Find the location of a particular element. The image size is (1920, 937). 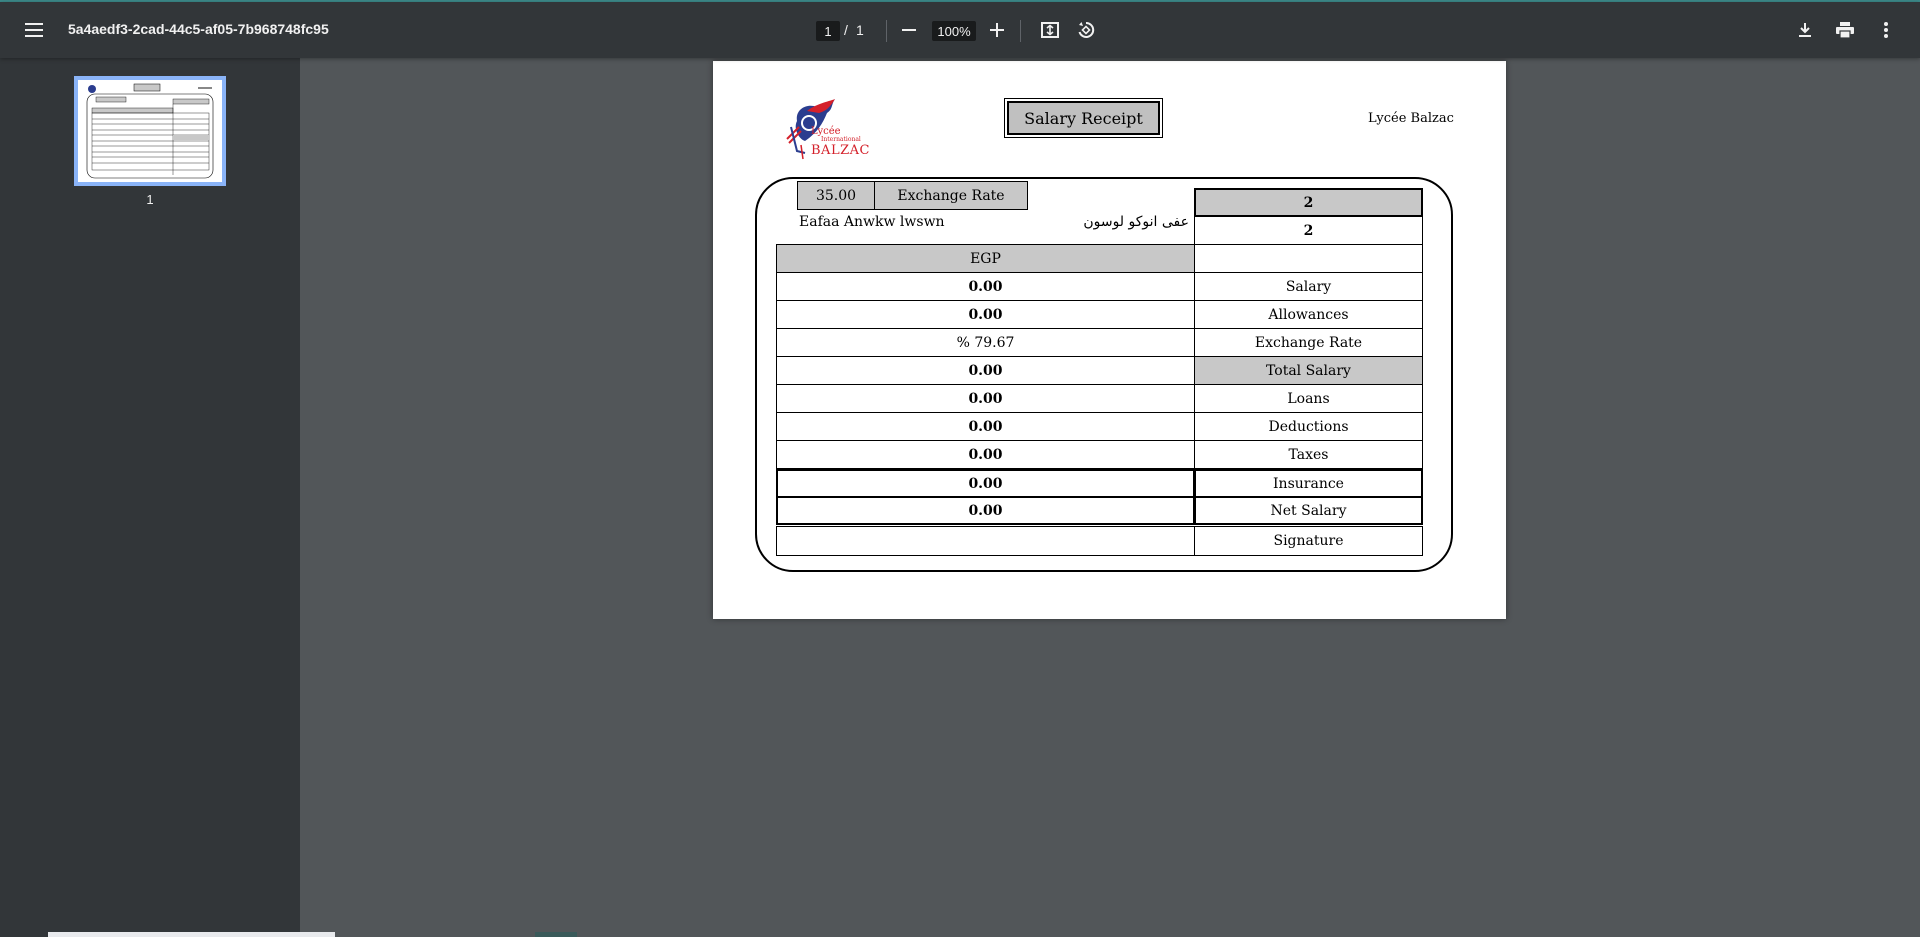

fit-page-icon is located at coordinates (1050, 30).